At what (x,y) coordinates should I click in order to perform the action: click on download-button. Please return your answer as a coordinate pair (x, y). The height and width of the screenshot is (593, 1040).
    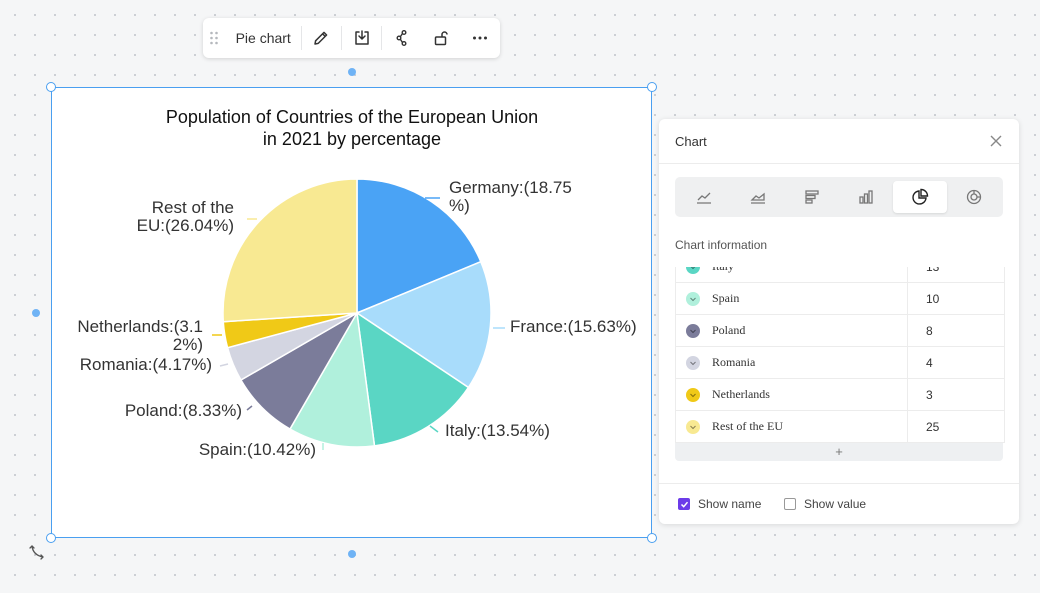
    Looking at the image, I should click on (361, 38).